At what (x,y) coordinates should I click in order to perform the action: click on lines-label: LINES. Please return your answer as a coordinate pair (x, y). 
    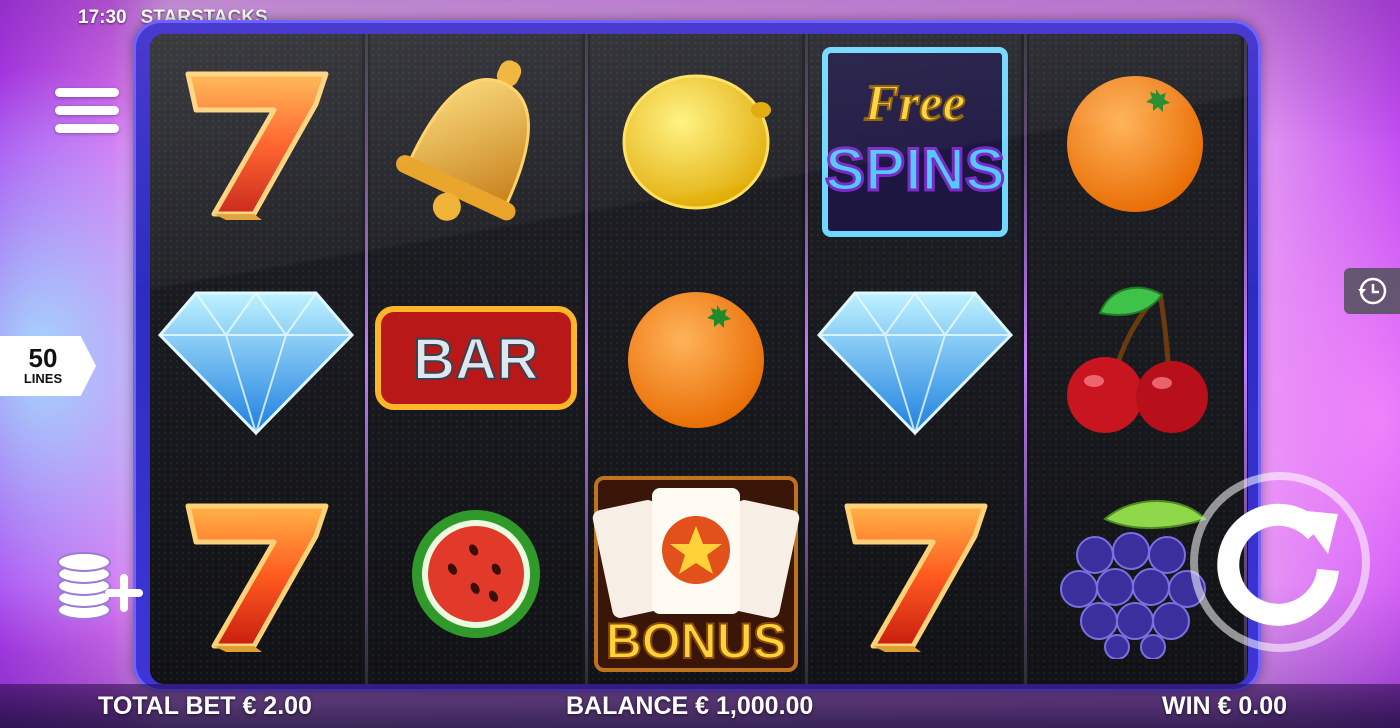
    Looking at the image, I should click on (43, 378).